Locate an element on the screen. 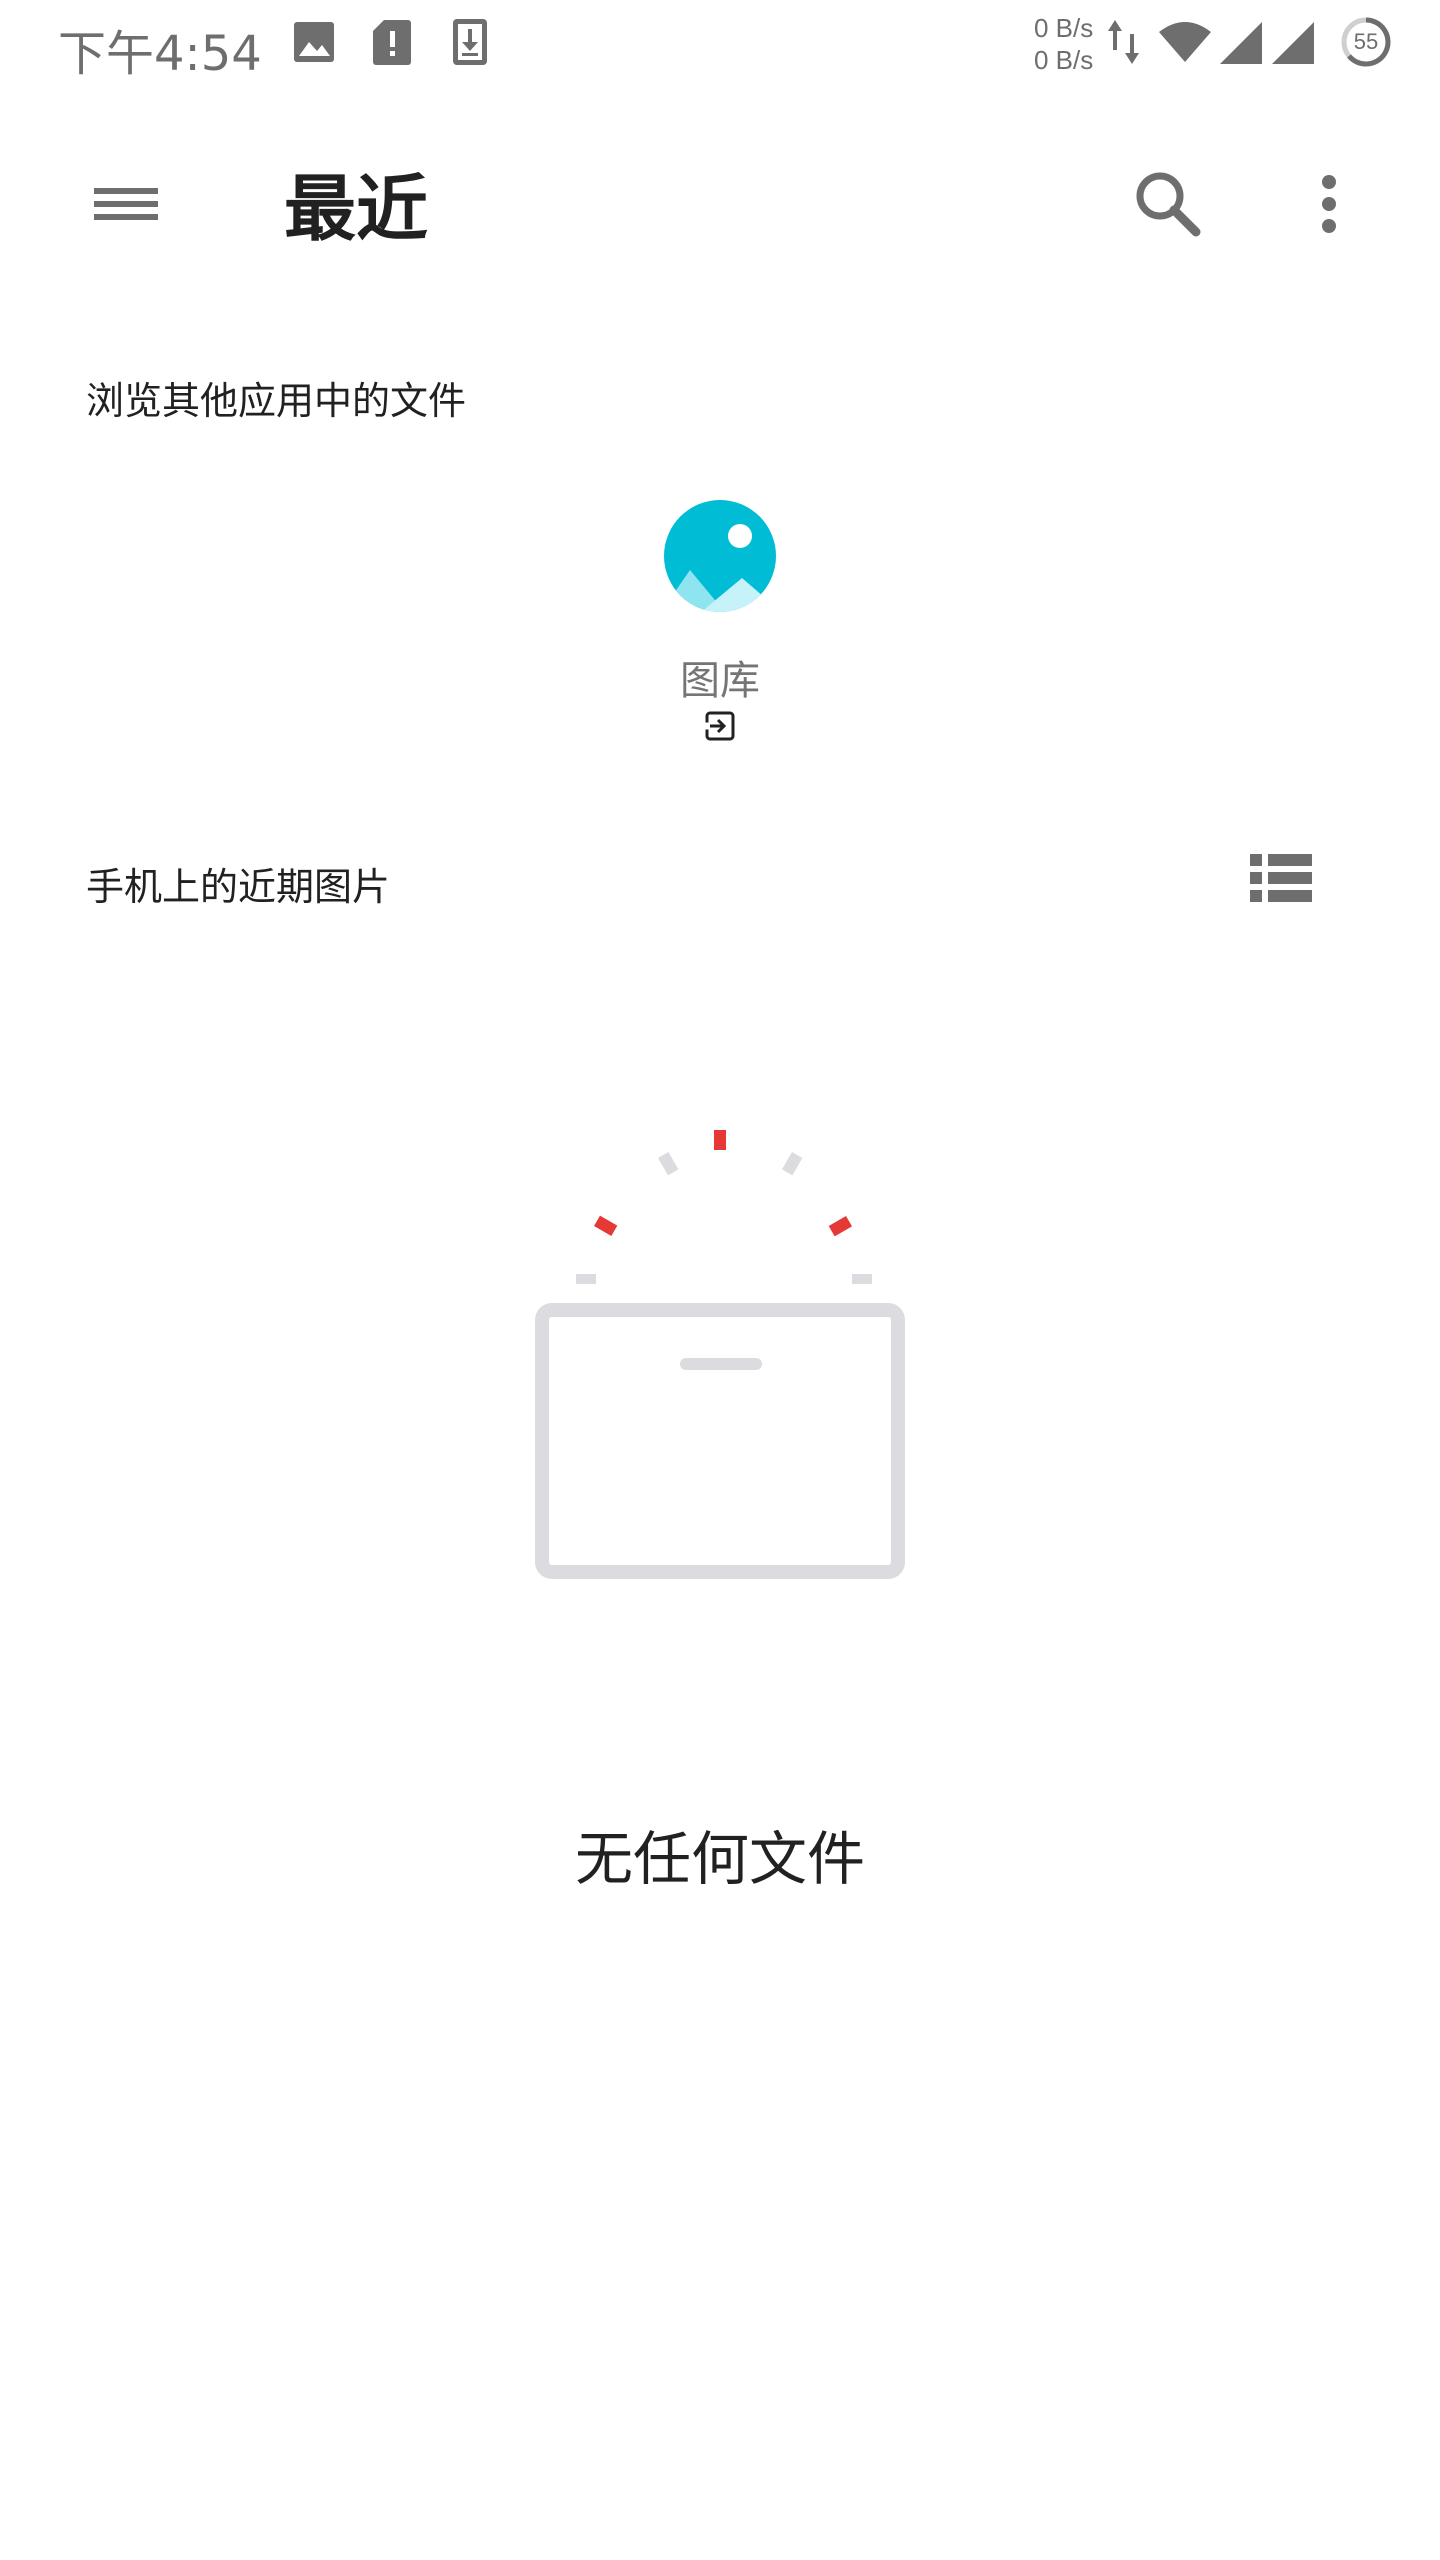 This screenshot has width=1440, height=2560. battery-level: 55 is located at coordinates (1366, 41).